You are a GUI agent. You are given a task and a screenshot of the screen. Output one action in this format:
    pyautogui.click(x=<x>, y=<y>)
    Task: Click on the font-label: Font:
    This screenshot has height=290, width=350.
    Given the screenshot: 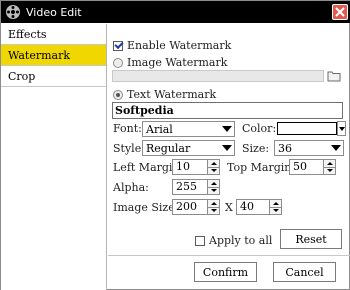 What is the action you would take?
    pyautogui.click(x=127, y=128)
    